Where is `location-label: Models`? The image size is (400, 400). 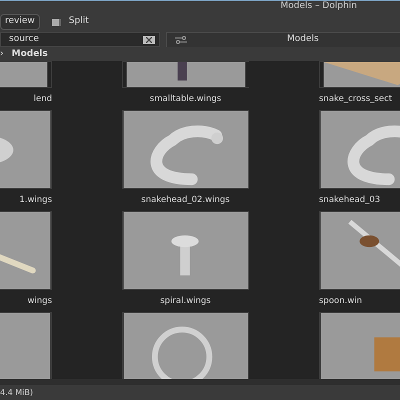
location-label: Models is located at coordinates (303, 39).